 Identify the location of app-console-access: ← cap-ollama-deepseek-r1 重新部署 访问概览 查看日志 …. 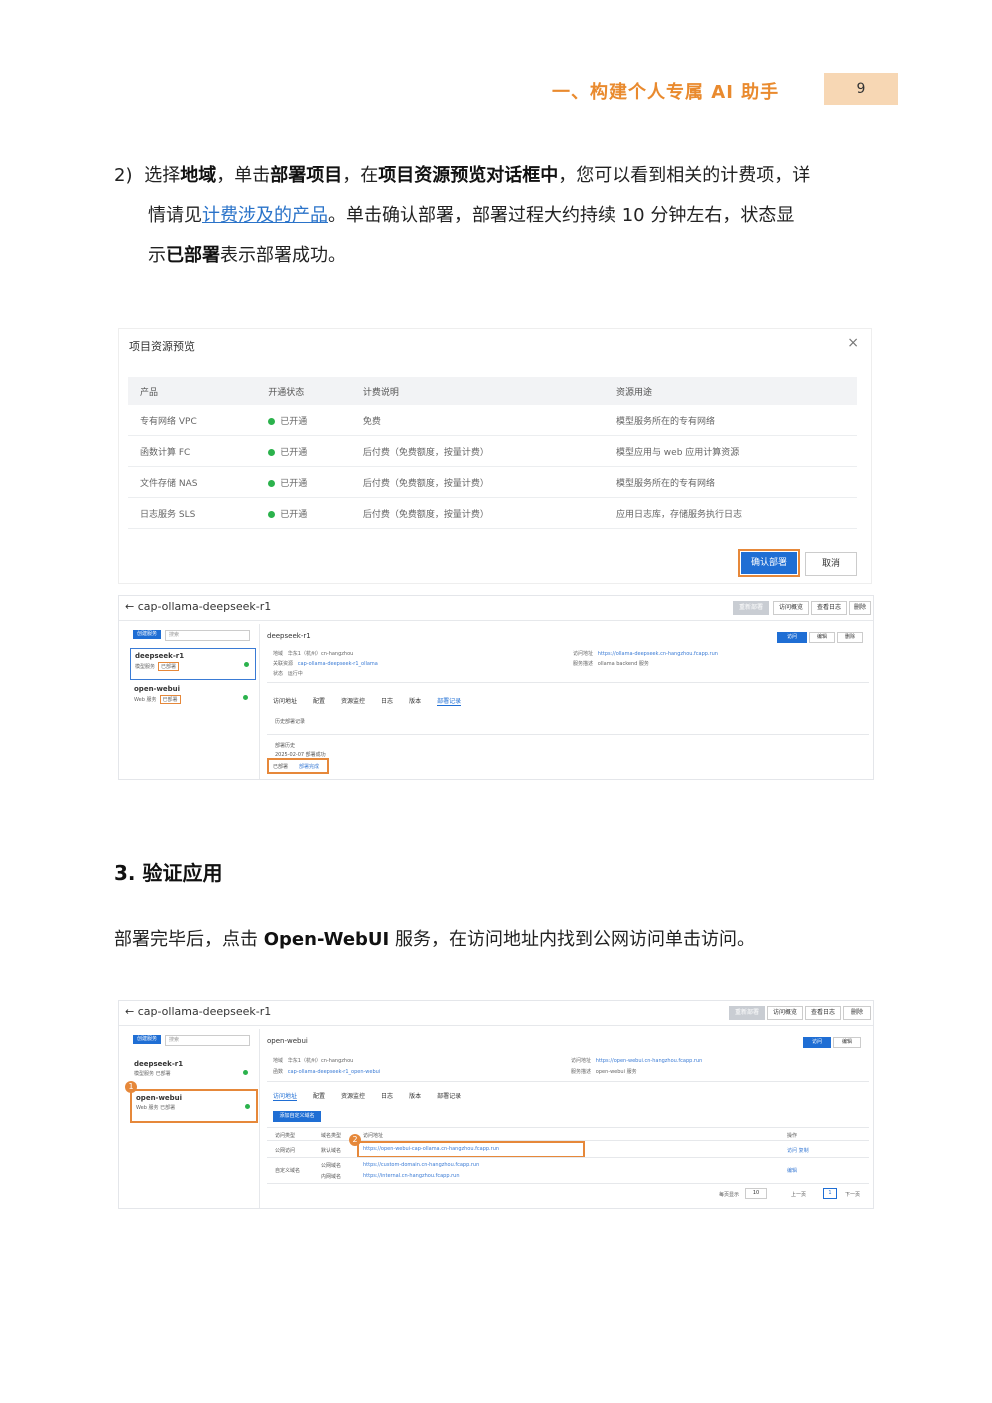
(496, 1104).